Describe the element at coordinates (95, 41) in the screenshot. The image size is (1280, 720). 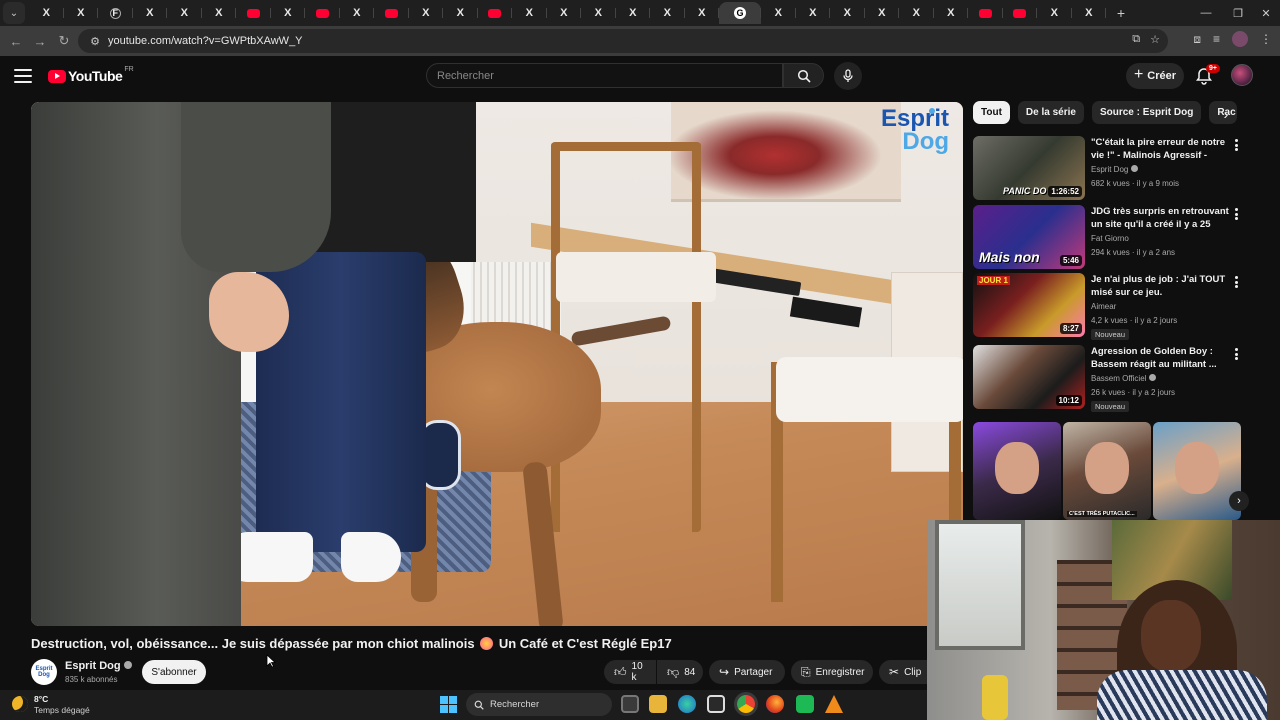
I see `site-info-icon: ⚙` at that location.